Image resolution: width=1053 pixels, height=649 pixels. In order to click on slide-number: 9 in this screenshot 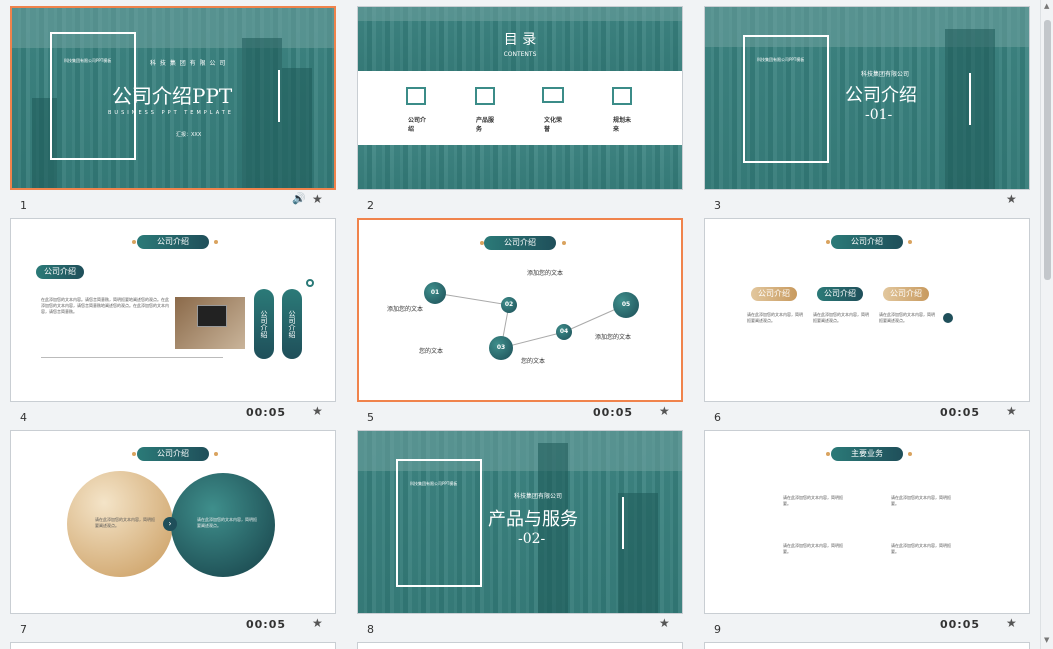, I will do `click(717, 629)`.